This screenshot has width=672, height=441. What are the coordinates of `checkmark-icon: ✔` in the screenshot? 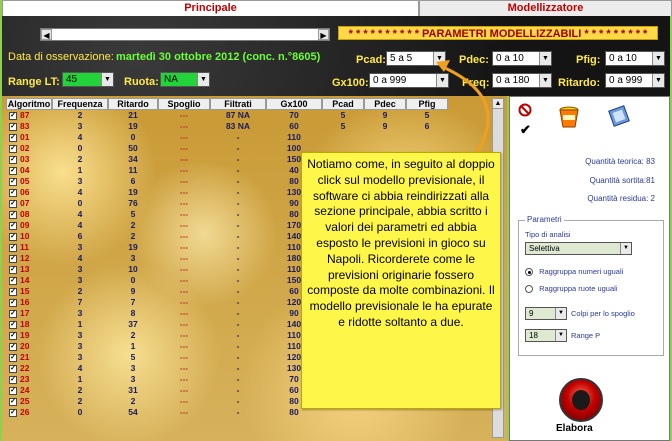 It's located at (525, 130).